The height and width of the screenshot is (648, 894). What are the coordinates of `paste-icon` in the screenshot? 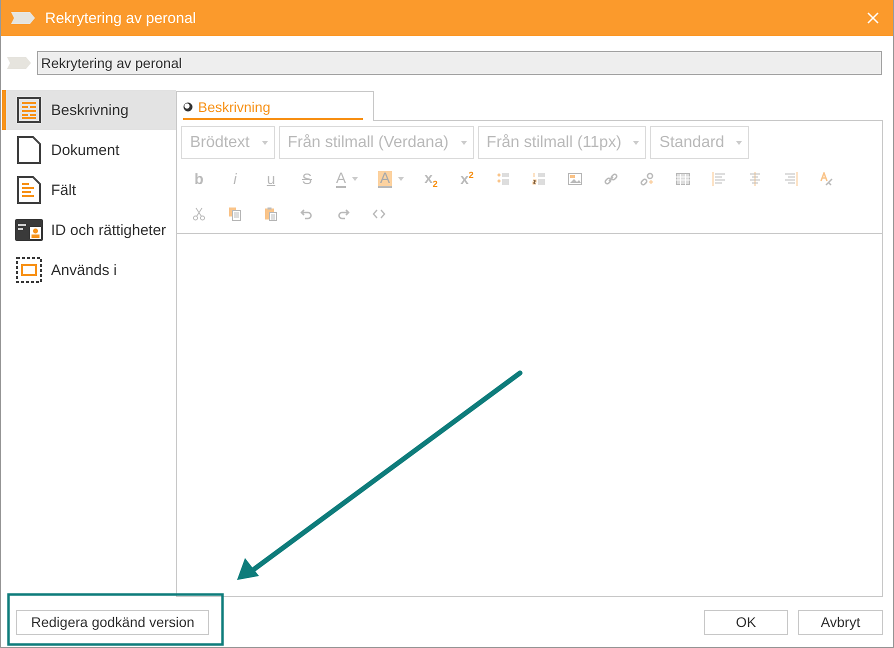 It's located at (271, 214).